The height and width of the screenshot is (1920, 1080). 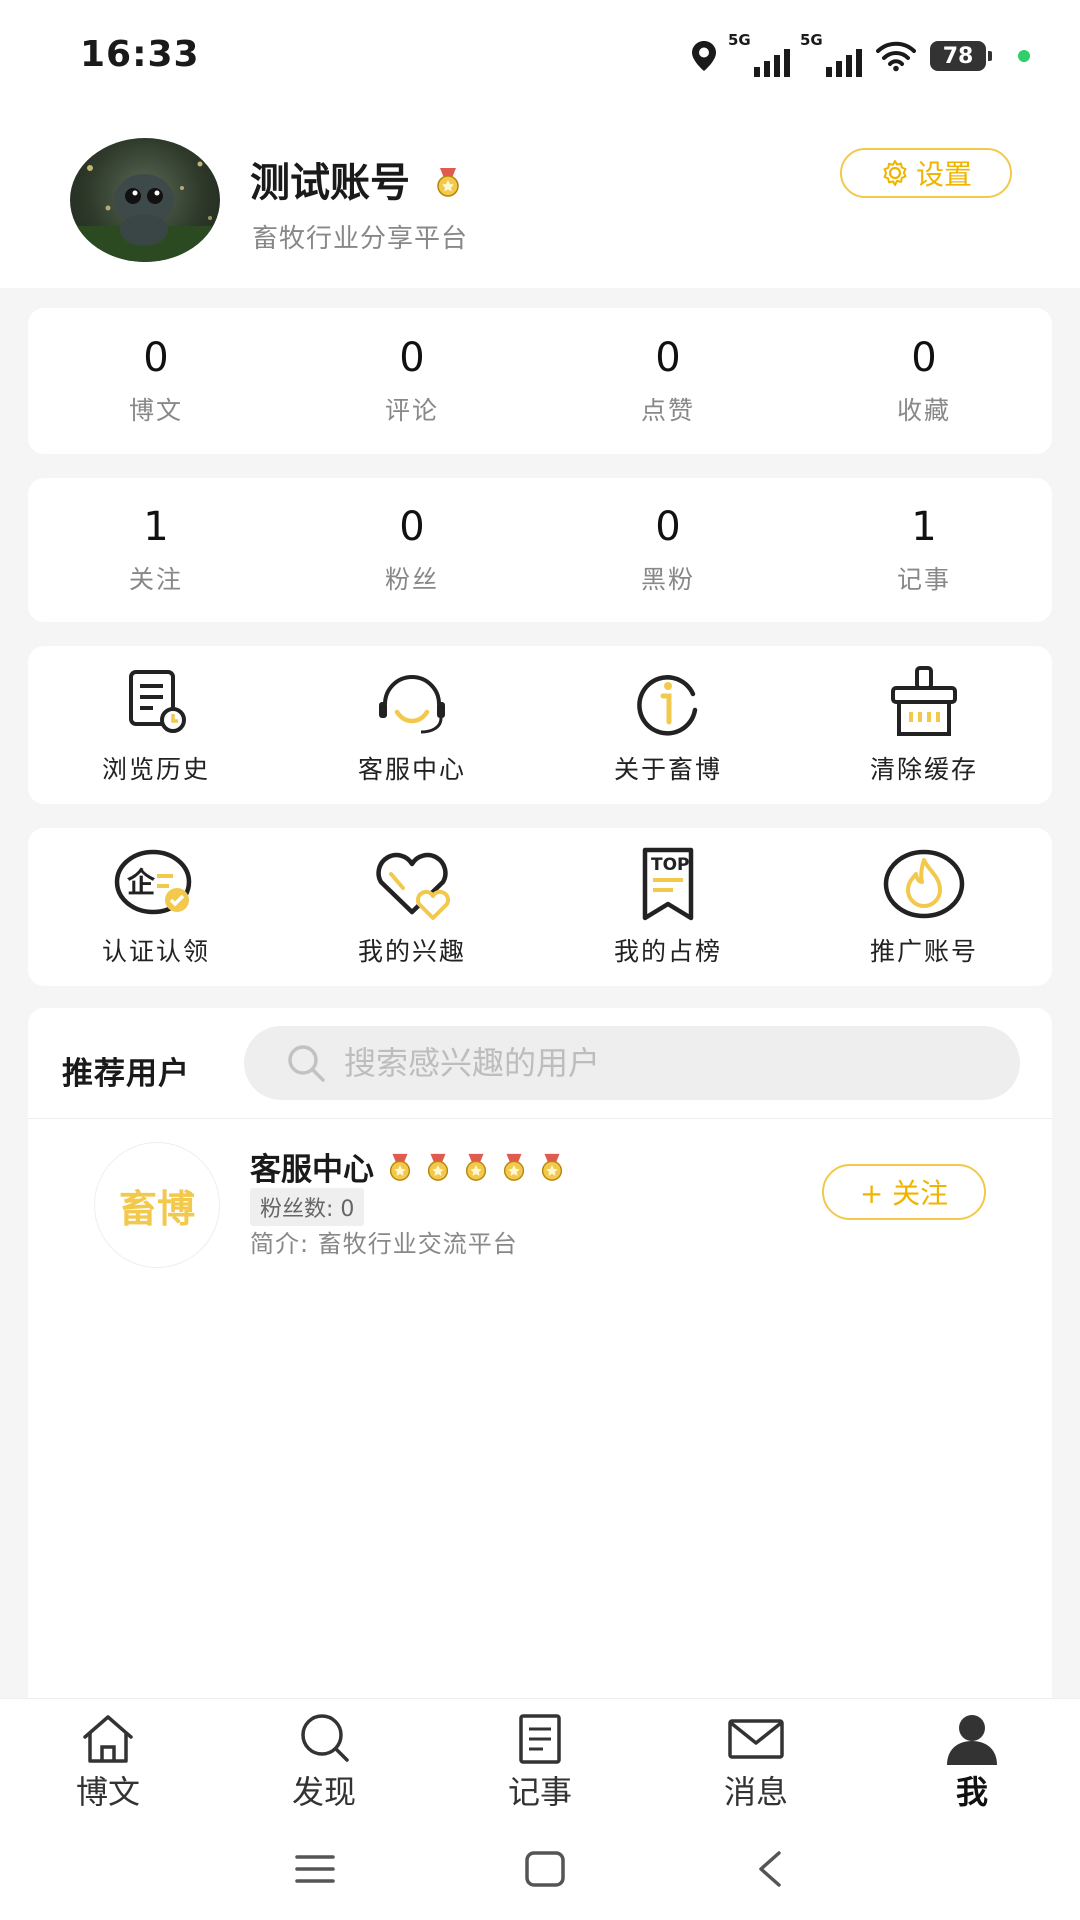 What do you see at coordinates (141, 882) in the screenshot?
I see `svg-text: 企` at bounding box center [141, 882].